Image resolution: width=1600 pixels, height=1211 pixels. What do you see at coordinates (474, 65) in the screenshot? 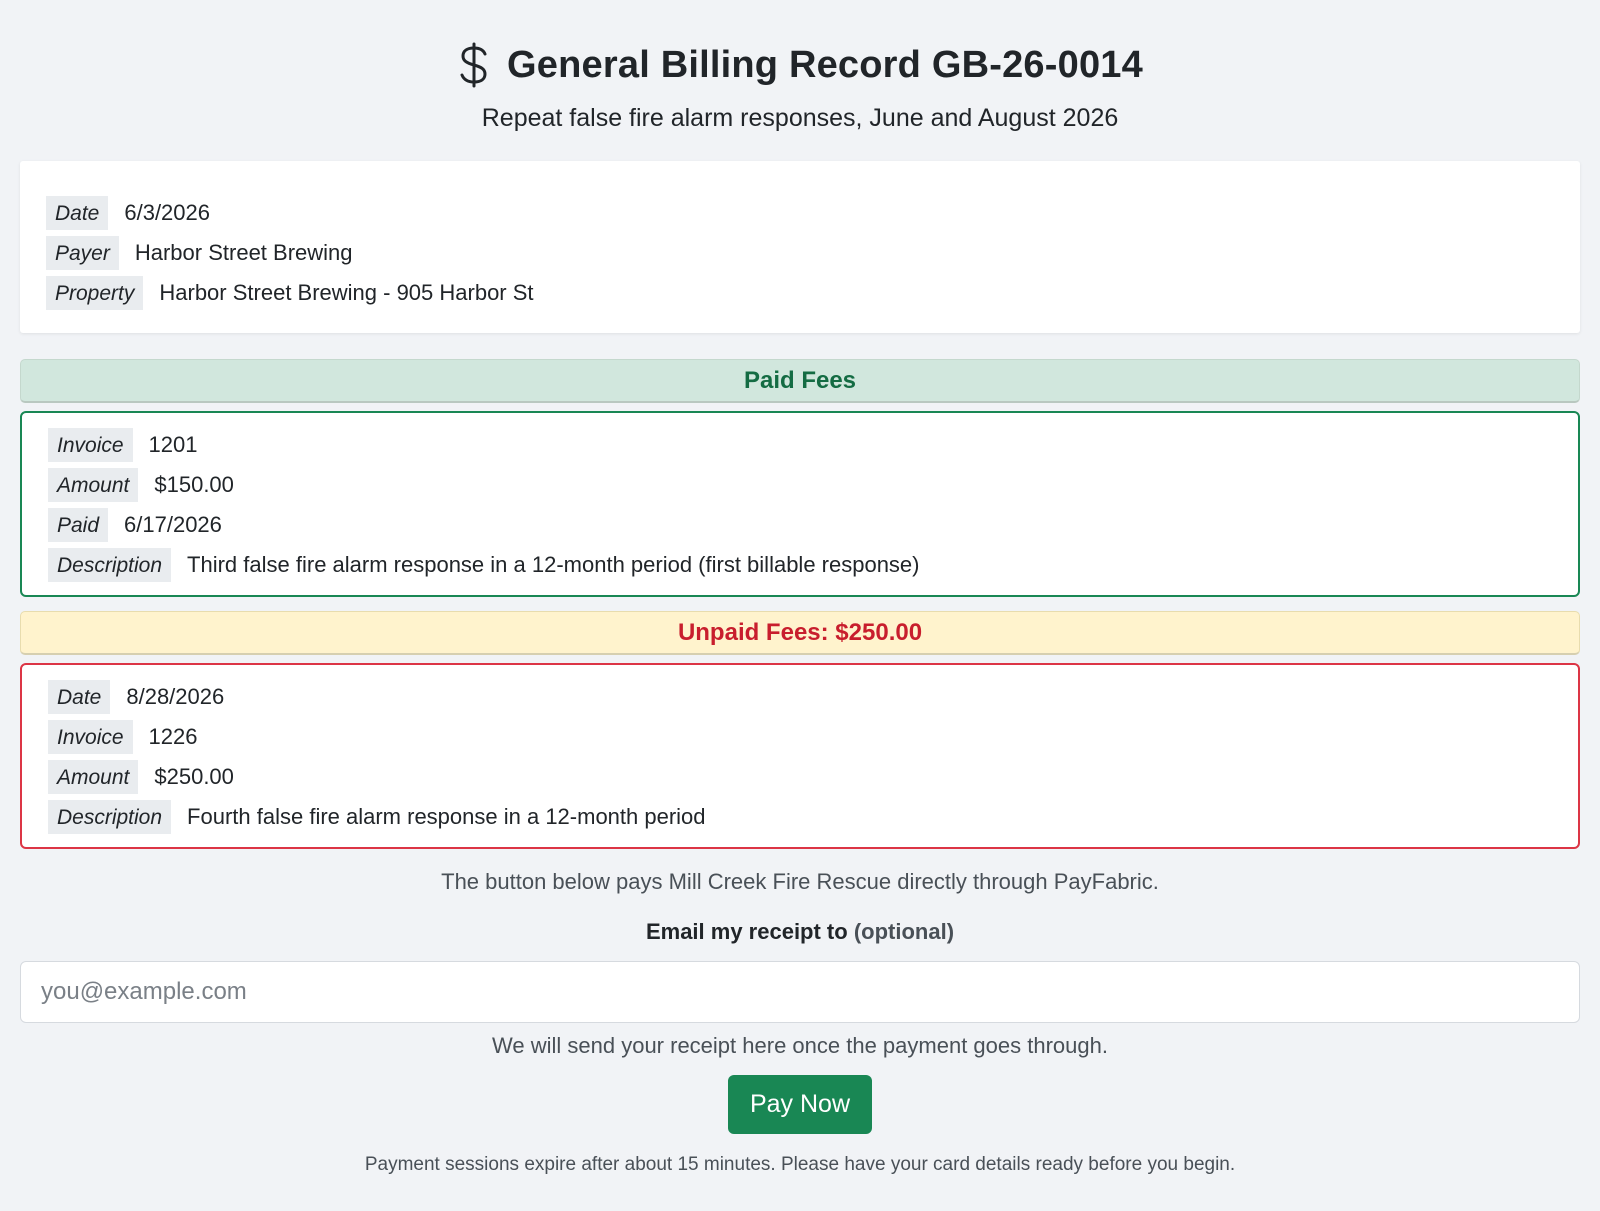
I see `dollar-icon` at bounding box center [474, 65].